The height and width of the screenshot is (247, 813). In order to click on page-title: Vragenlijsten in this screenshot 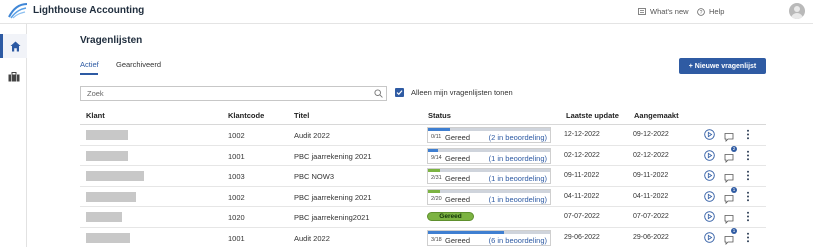, I will do `click(111, 40)`.